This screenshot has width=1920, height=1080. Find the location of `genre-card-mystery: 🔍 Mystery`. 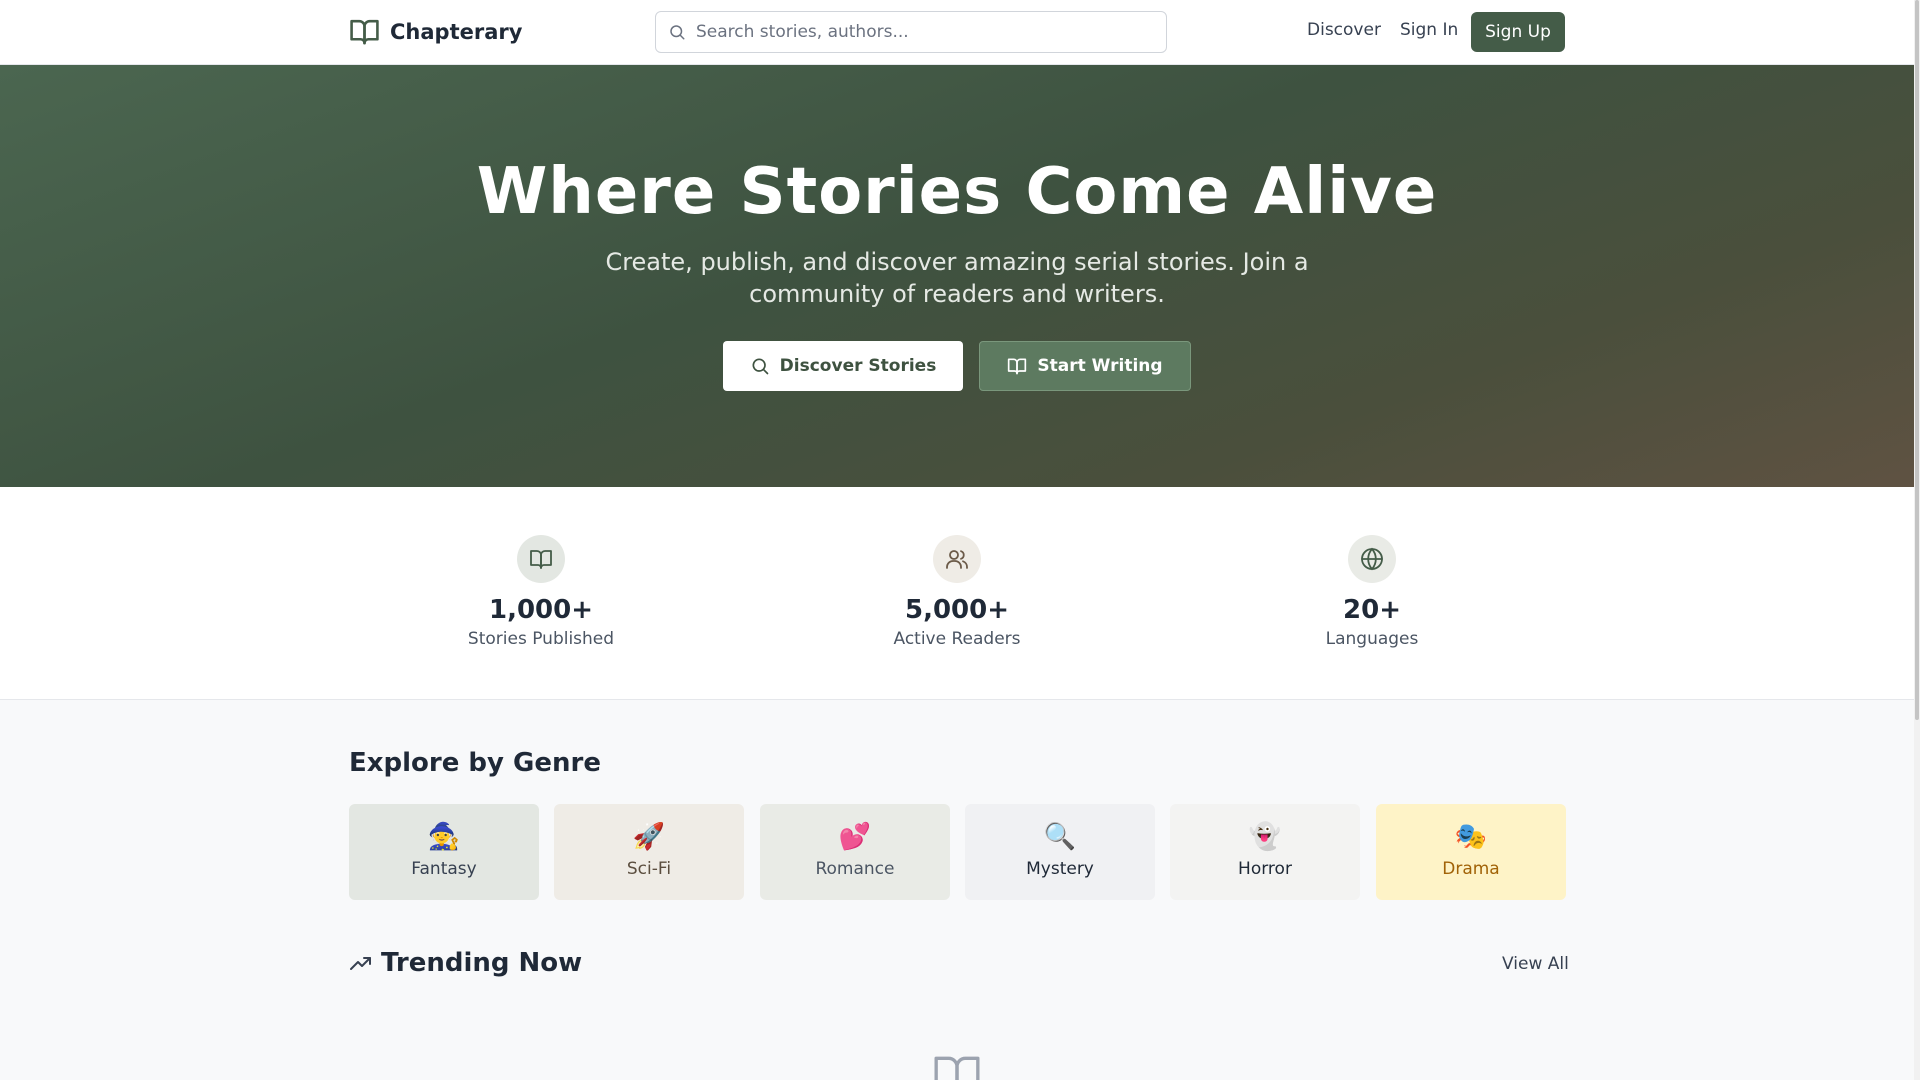

genre-card-mystery: 🔍 Mystery is located at coordinates (1060, 852).